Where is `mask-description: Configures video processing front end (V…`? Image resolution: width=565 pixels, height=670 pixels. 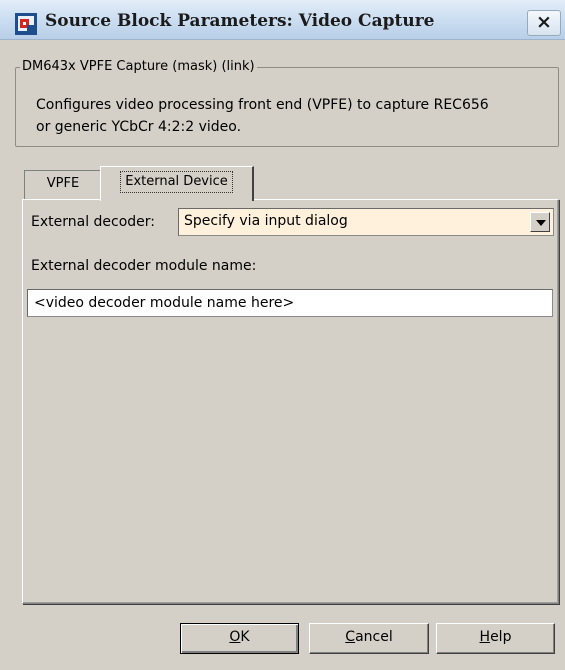
mask-description: Configures video processing front end (V… is located at coordinates (293, 116).